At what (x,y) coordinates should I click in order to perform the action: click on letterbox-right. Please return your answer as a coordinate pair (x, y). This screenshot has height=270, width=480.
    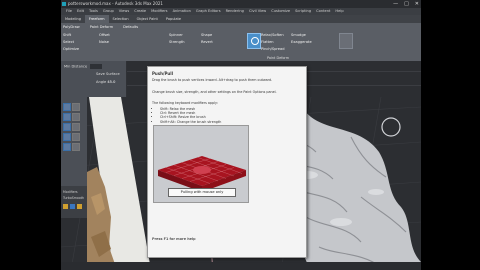
    Looking at the image, I should click on (450, 135).